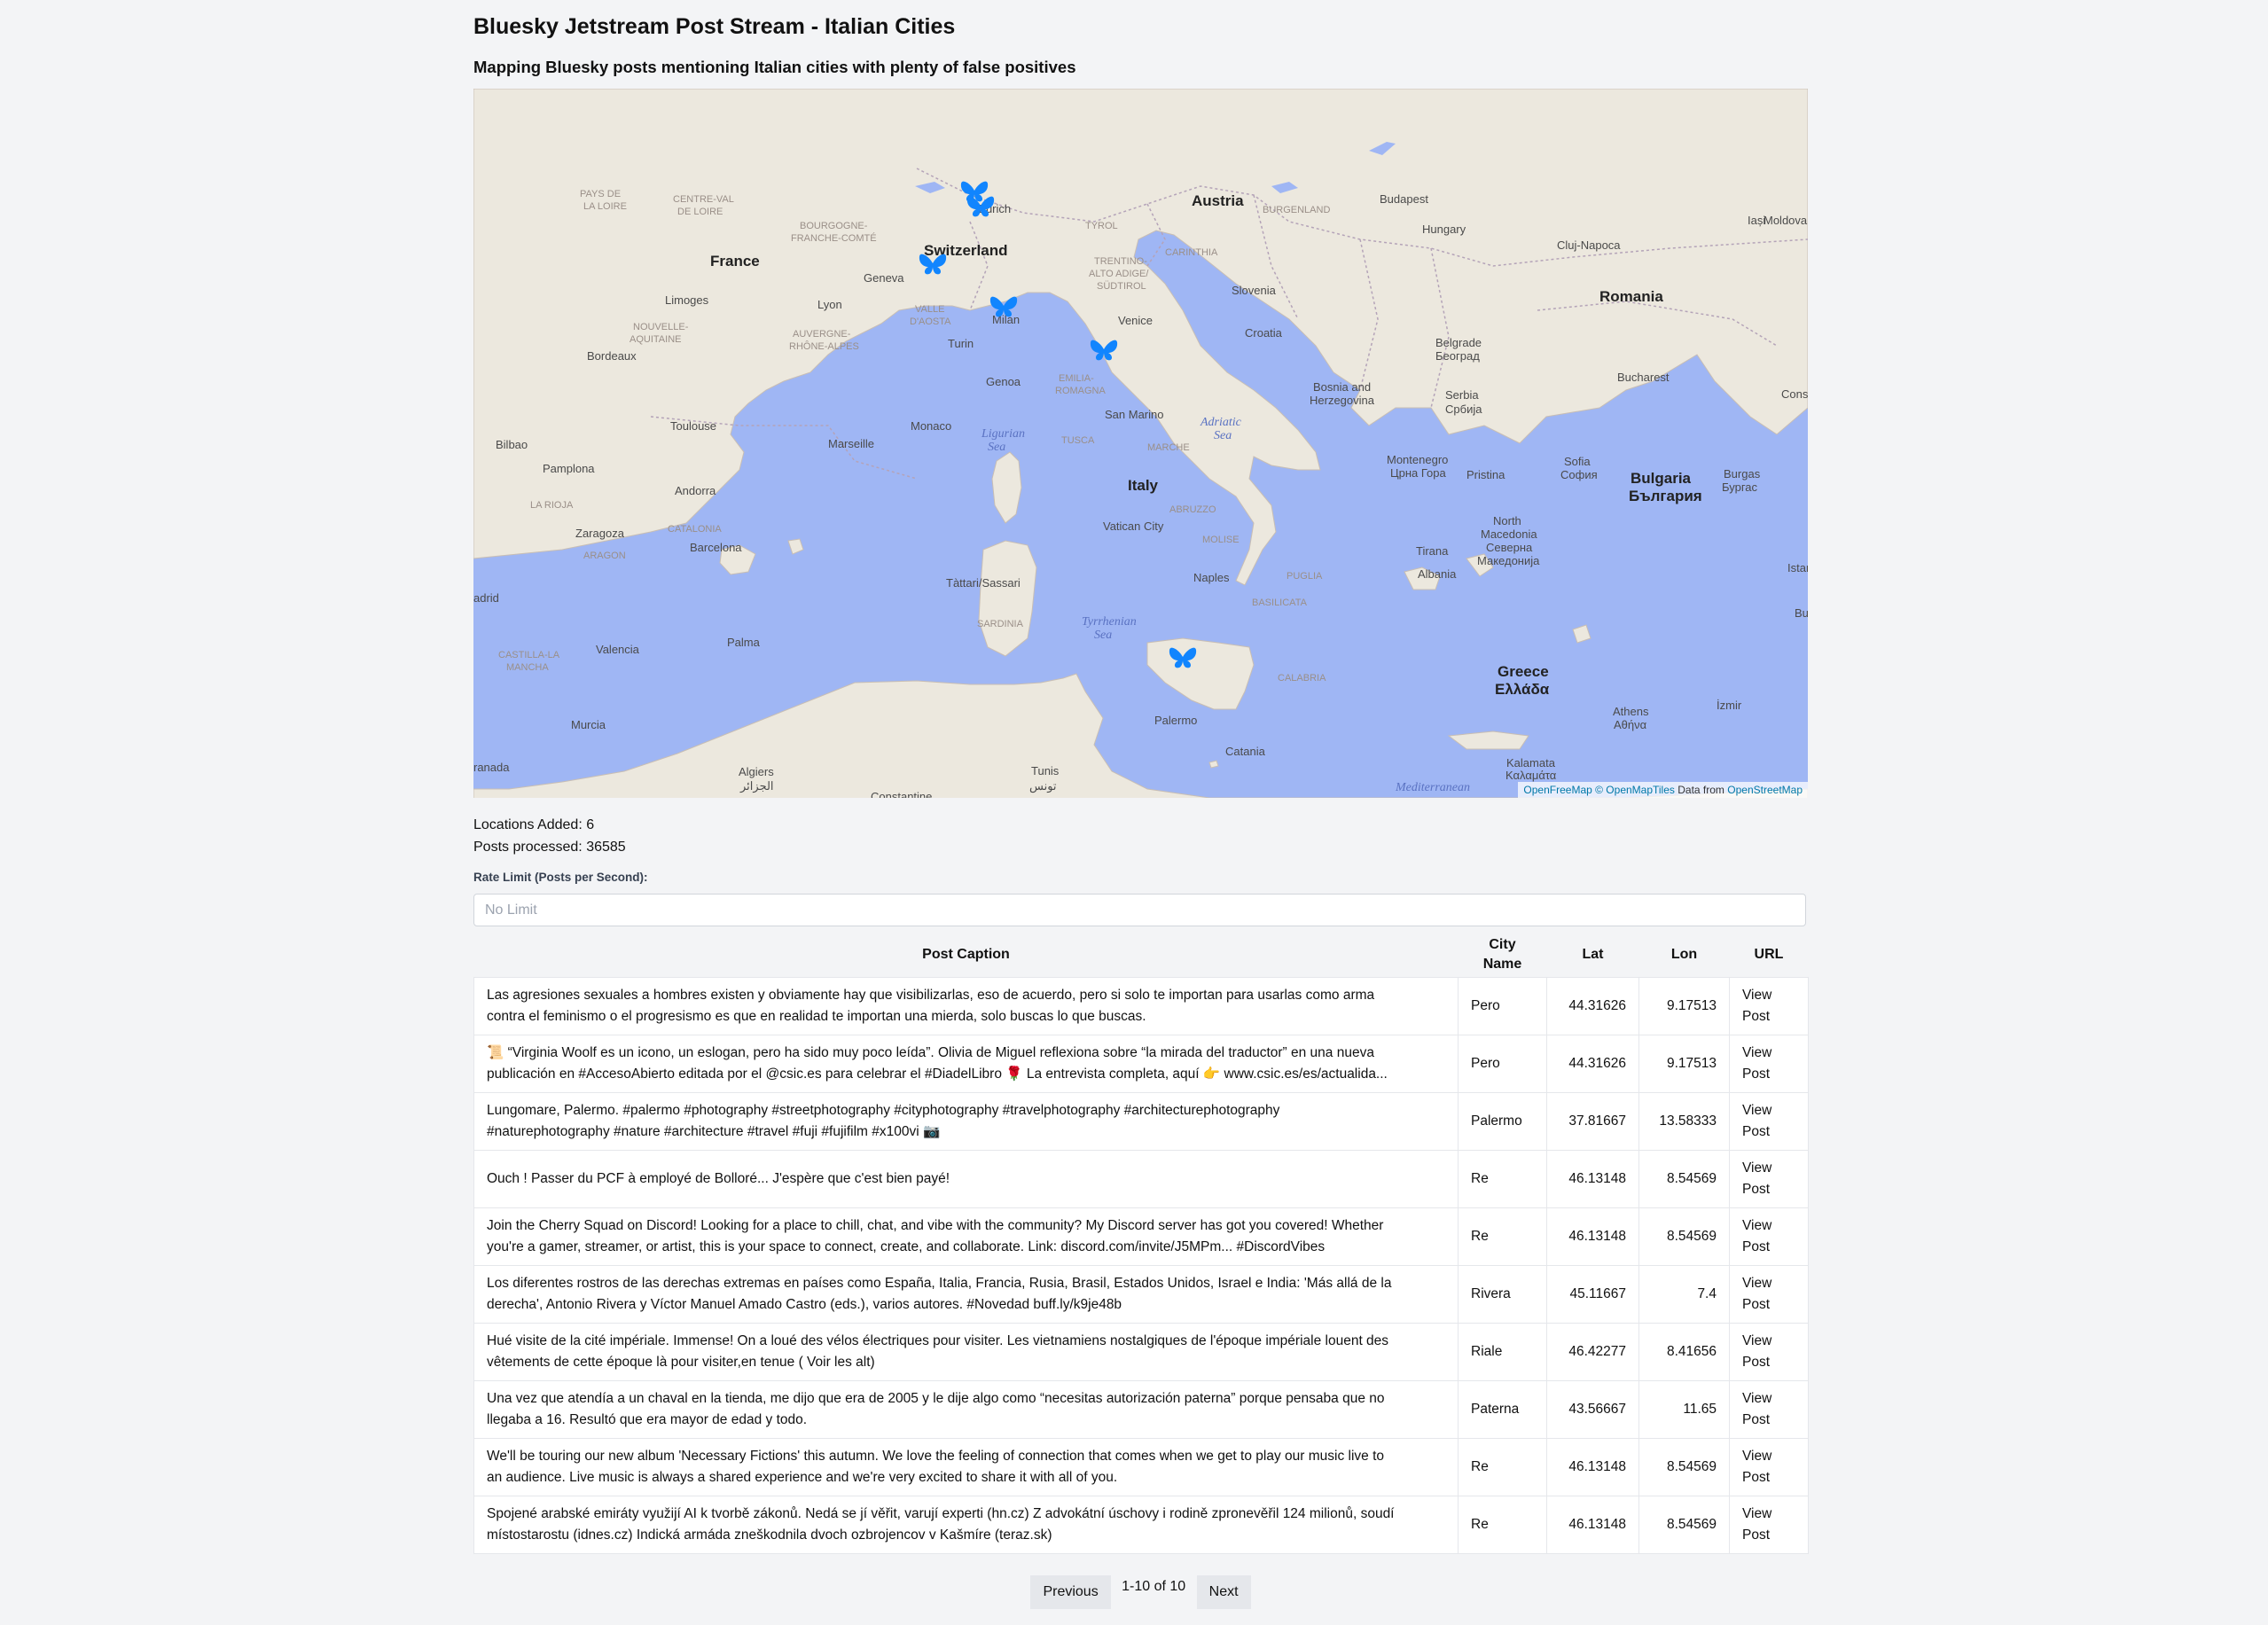  Describe the element at coordinates (1509, 547) in the screenshot. I see `country-label: Северна` at that location.